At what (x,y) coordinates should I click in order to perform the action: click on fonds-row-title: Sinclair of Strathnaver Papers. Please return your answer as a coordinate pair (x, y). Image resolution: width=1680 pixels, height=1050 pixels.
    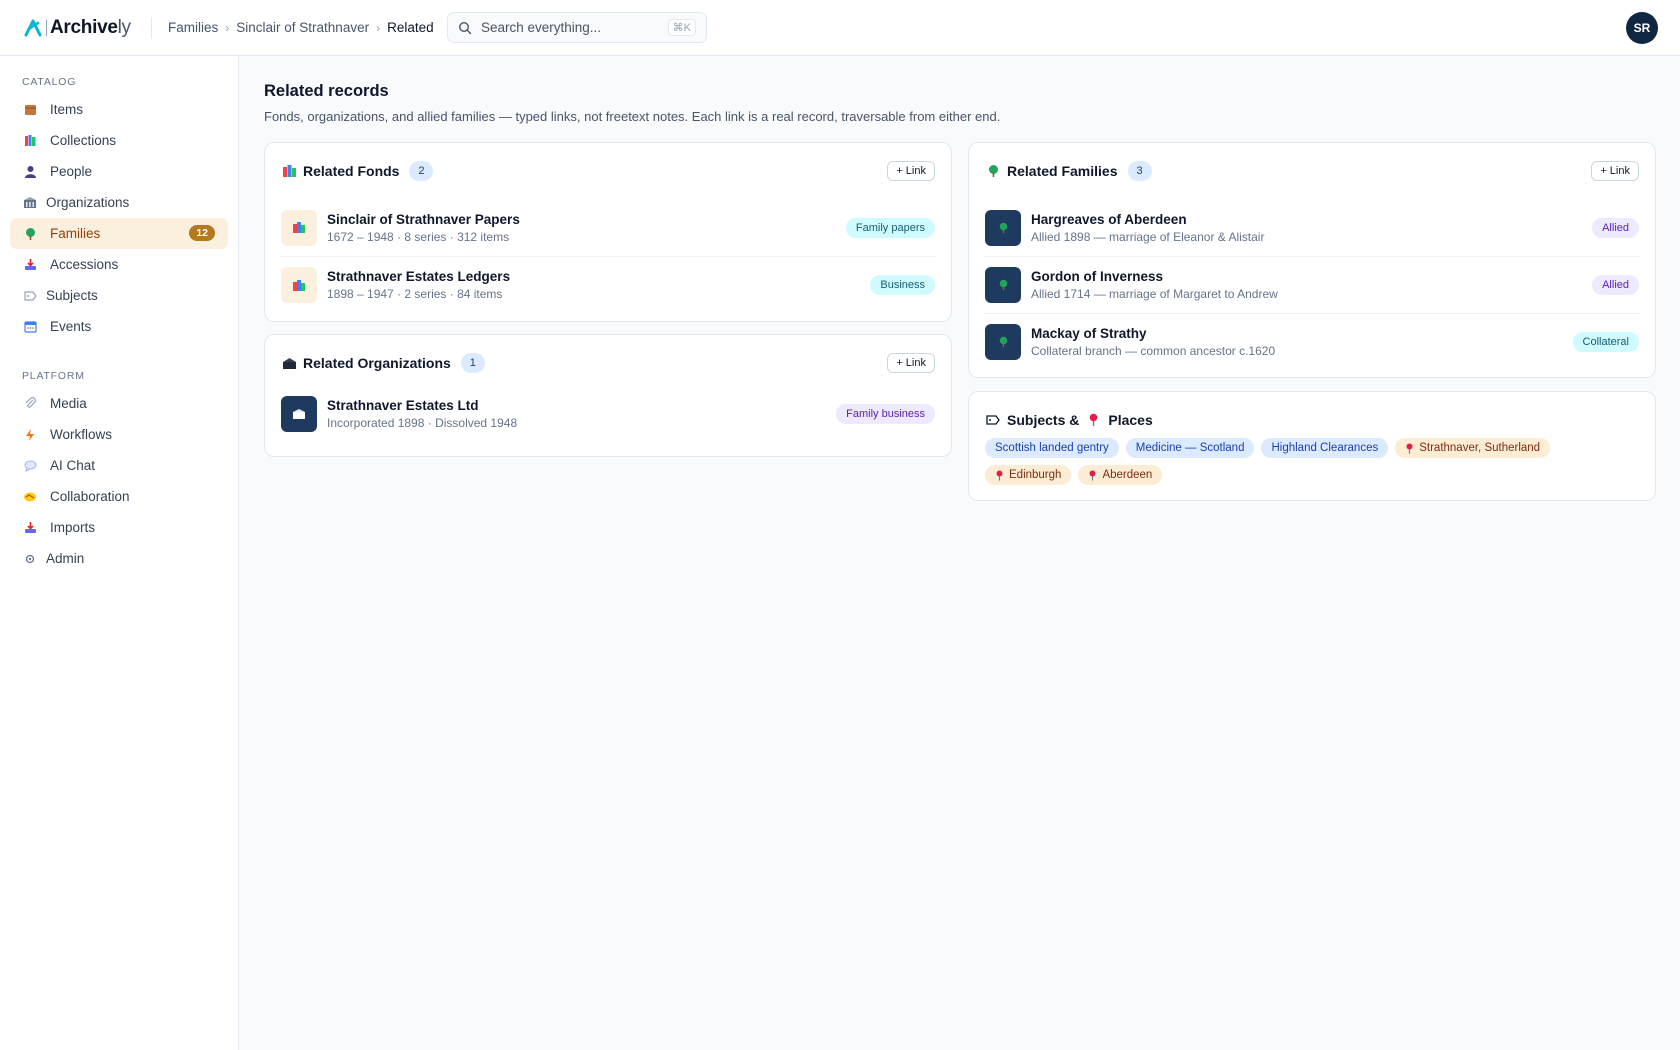
    Looking at the image, I should click on (423, 219).